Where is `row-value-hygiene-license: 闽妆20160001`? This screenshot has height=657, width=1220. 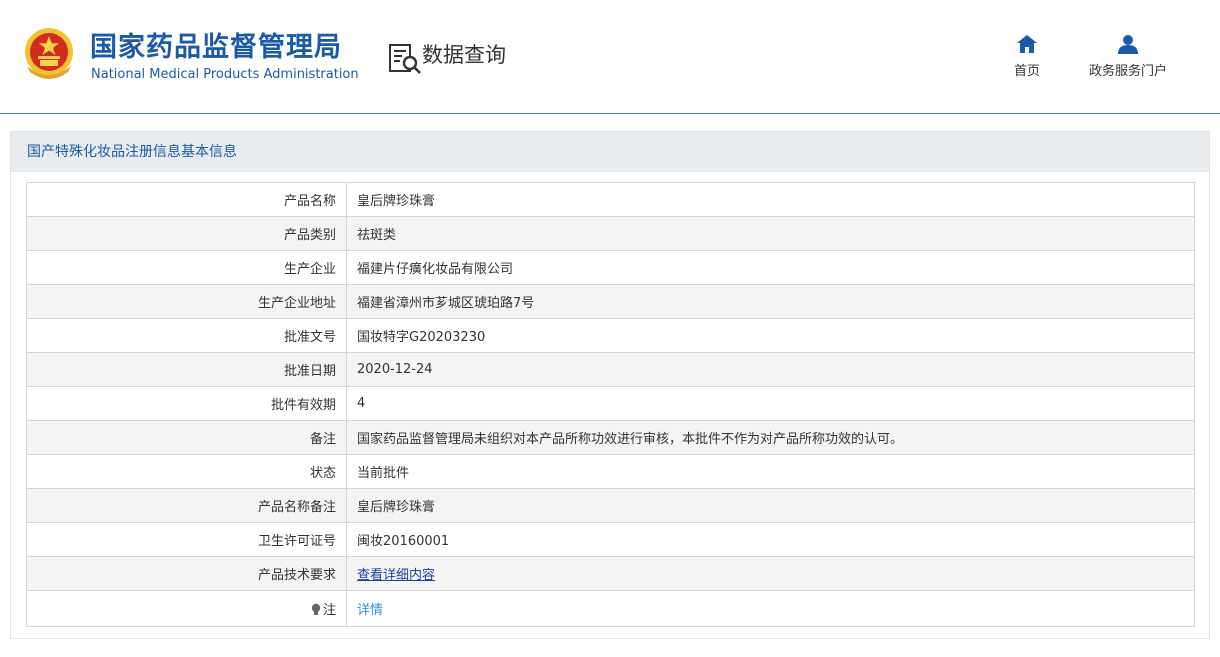 row-value-hygiene-license: 闽妆20160001 is located at coordinates (770, 539).